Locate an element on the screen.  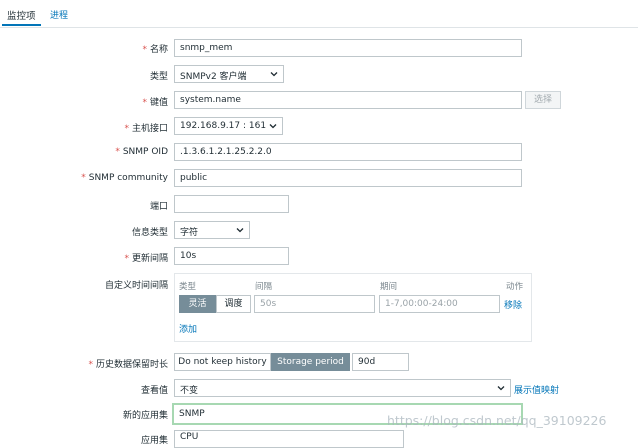
info-type-label: 信息类型 is located at coordinates (149, 233).